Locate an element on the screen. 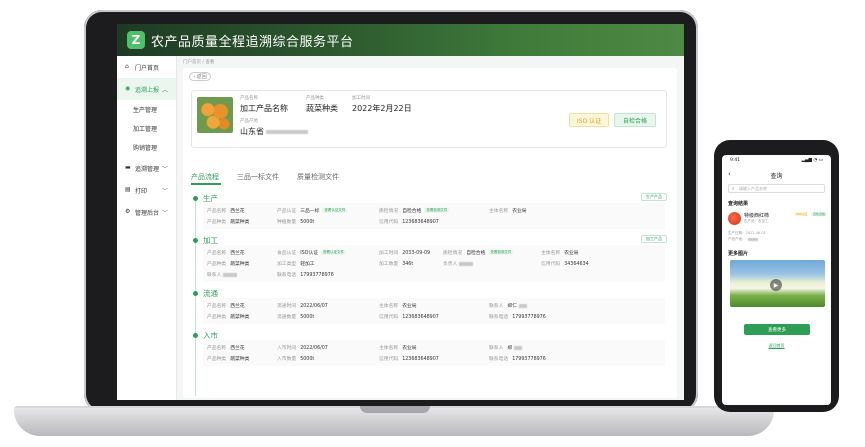 The width and height of the screenshot is (865, 447). tab-bar: 产品流程 三品一标文件 质量检测文件 is located at coordinates (265, 177).